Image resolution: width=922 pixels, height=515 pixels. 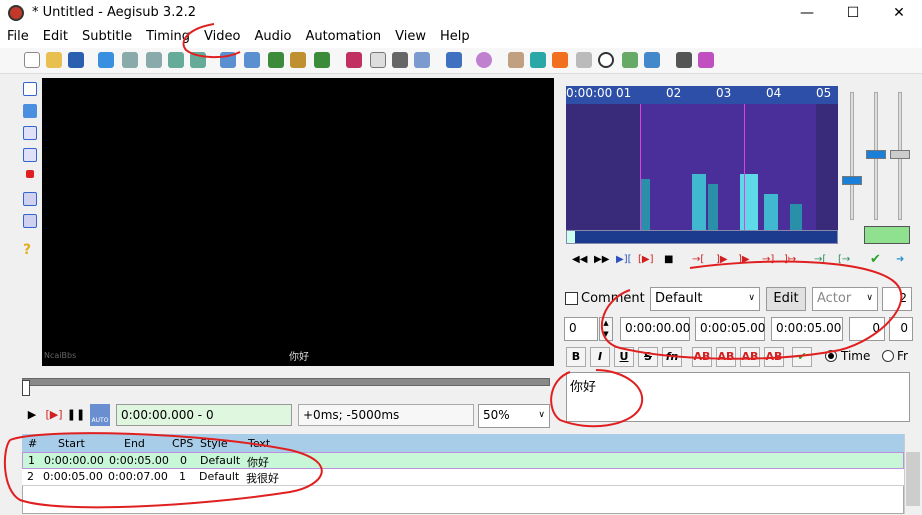 I want to click on grid-scroll-thumb, so click(x=913, y=479).